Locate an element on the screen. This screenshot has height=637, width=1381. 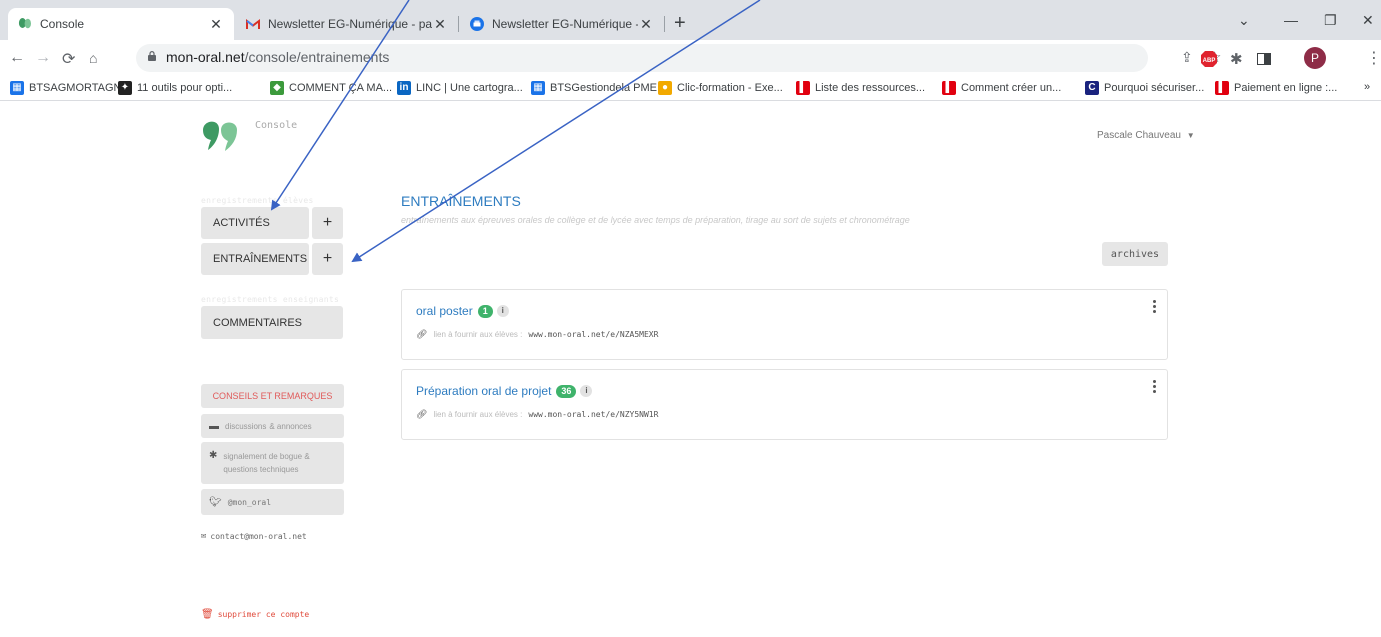
user-menu: Pascale Chauveau ▼ is located at coordinates (1146, 135).